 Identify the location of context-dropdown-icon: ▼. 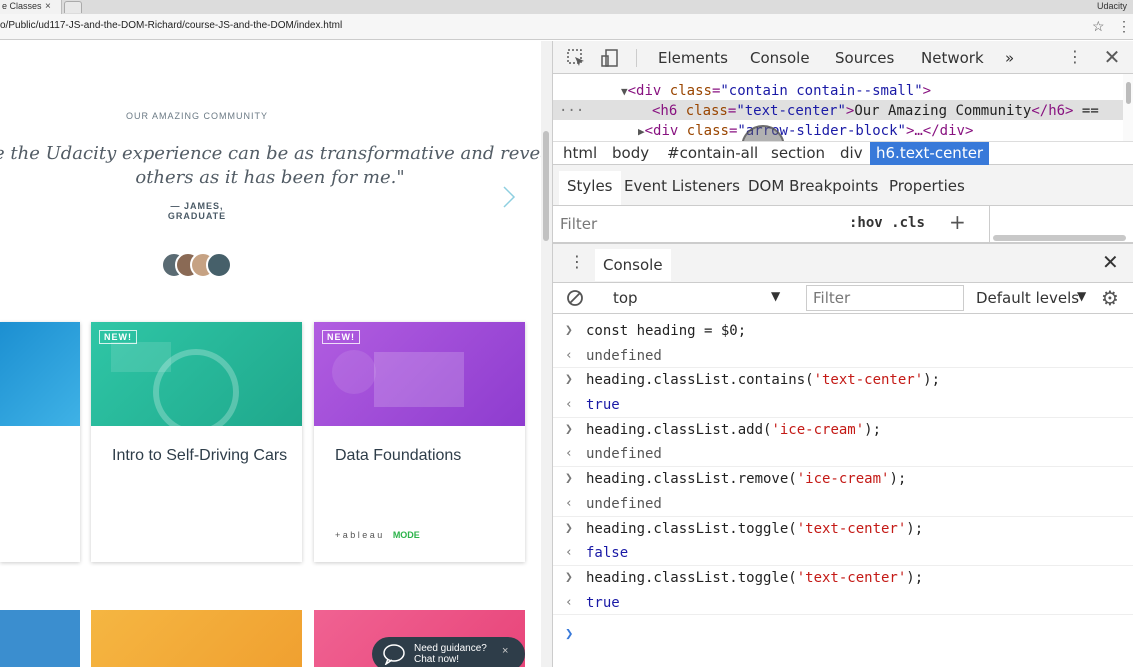
(775, 296).